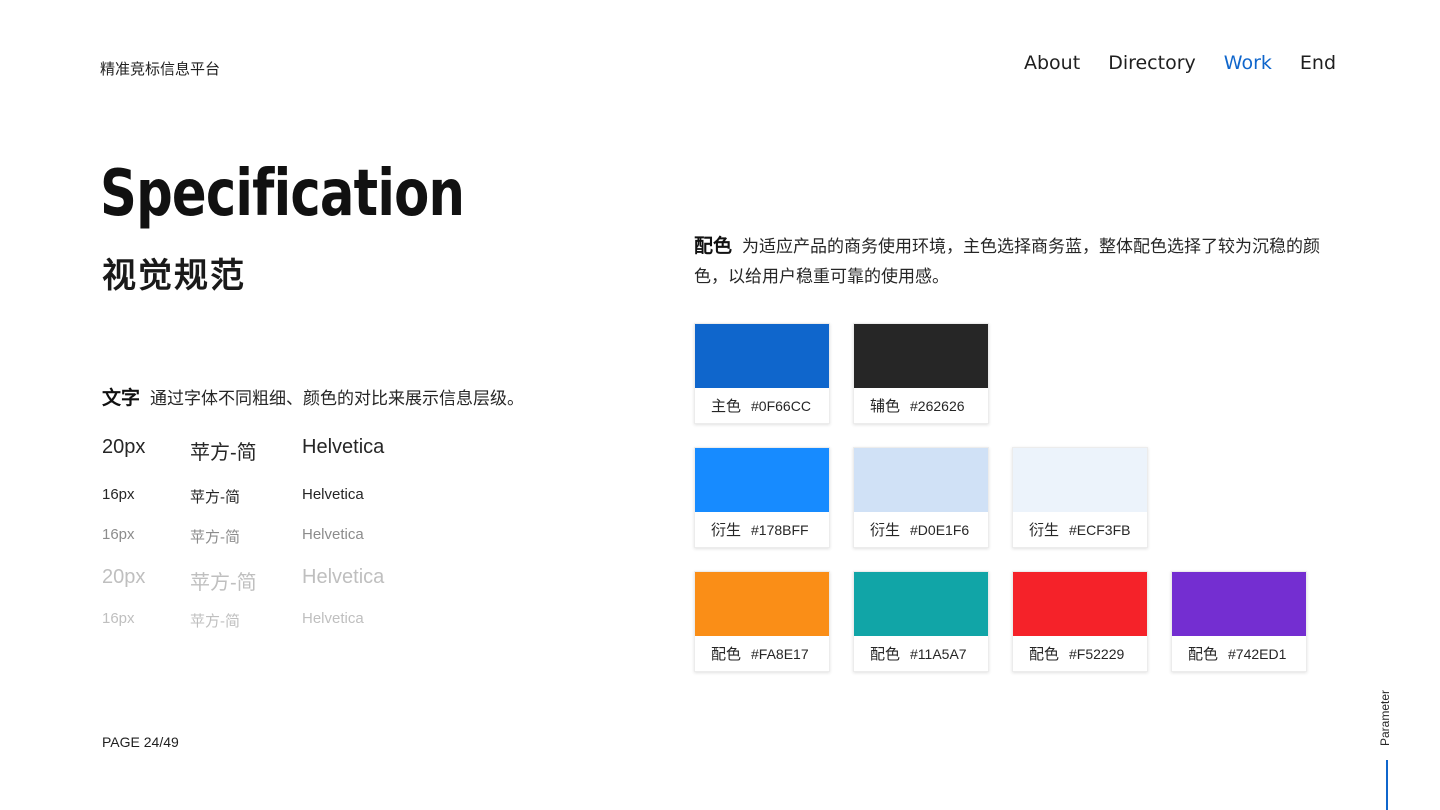 This screenshot has width=1440, height=810. Describe the element at coordinates (1248, 63) in the screenshot. I see `nav-work: Work` at that location.